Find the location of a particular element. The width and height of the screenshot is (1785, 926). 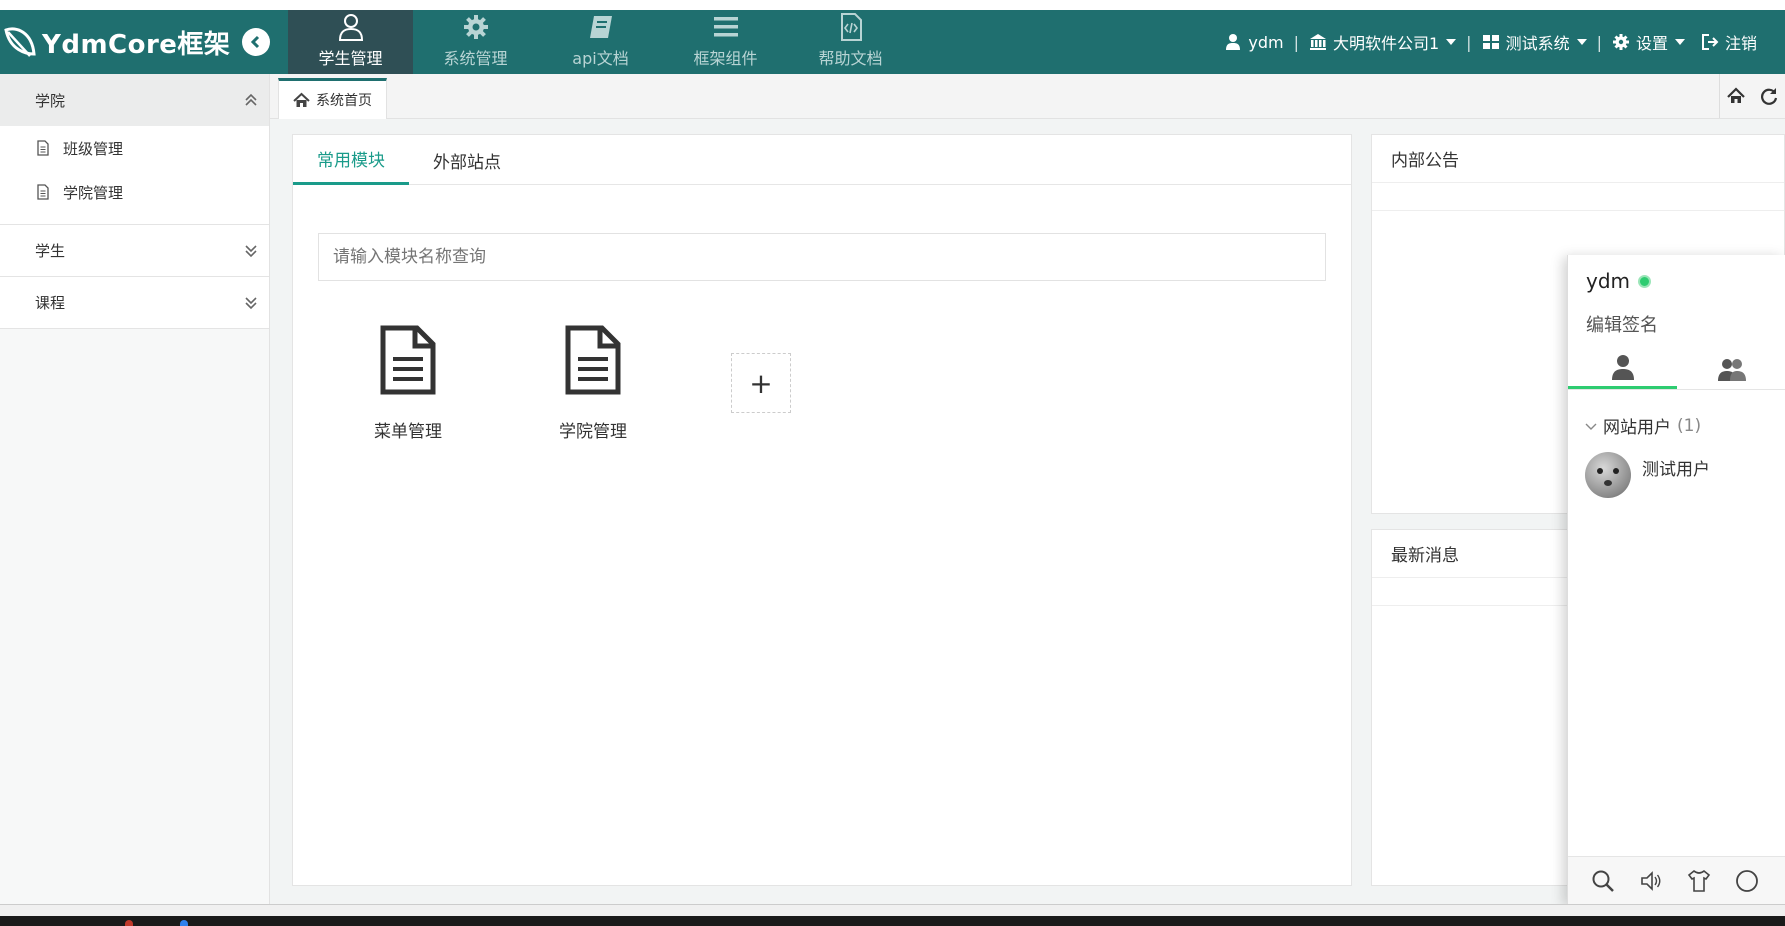

edit-signature: 编辑签名 is located at coordinates (1622, 324).